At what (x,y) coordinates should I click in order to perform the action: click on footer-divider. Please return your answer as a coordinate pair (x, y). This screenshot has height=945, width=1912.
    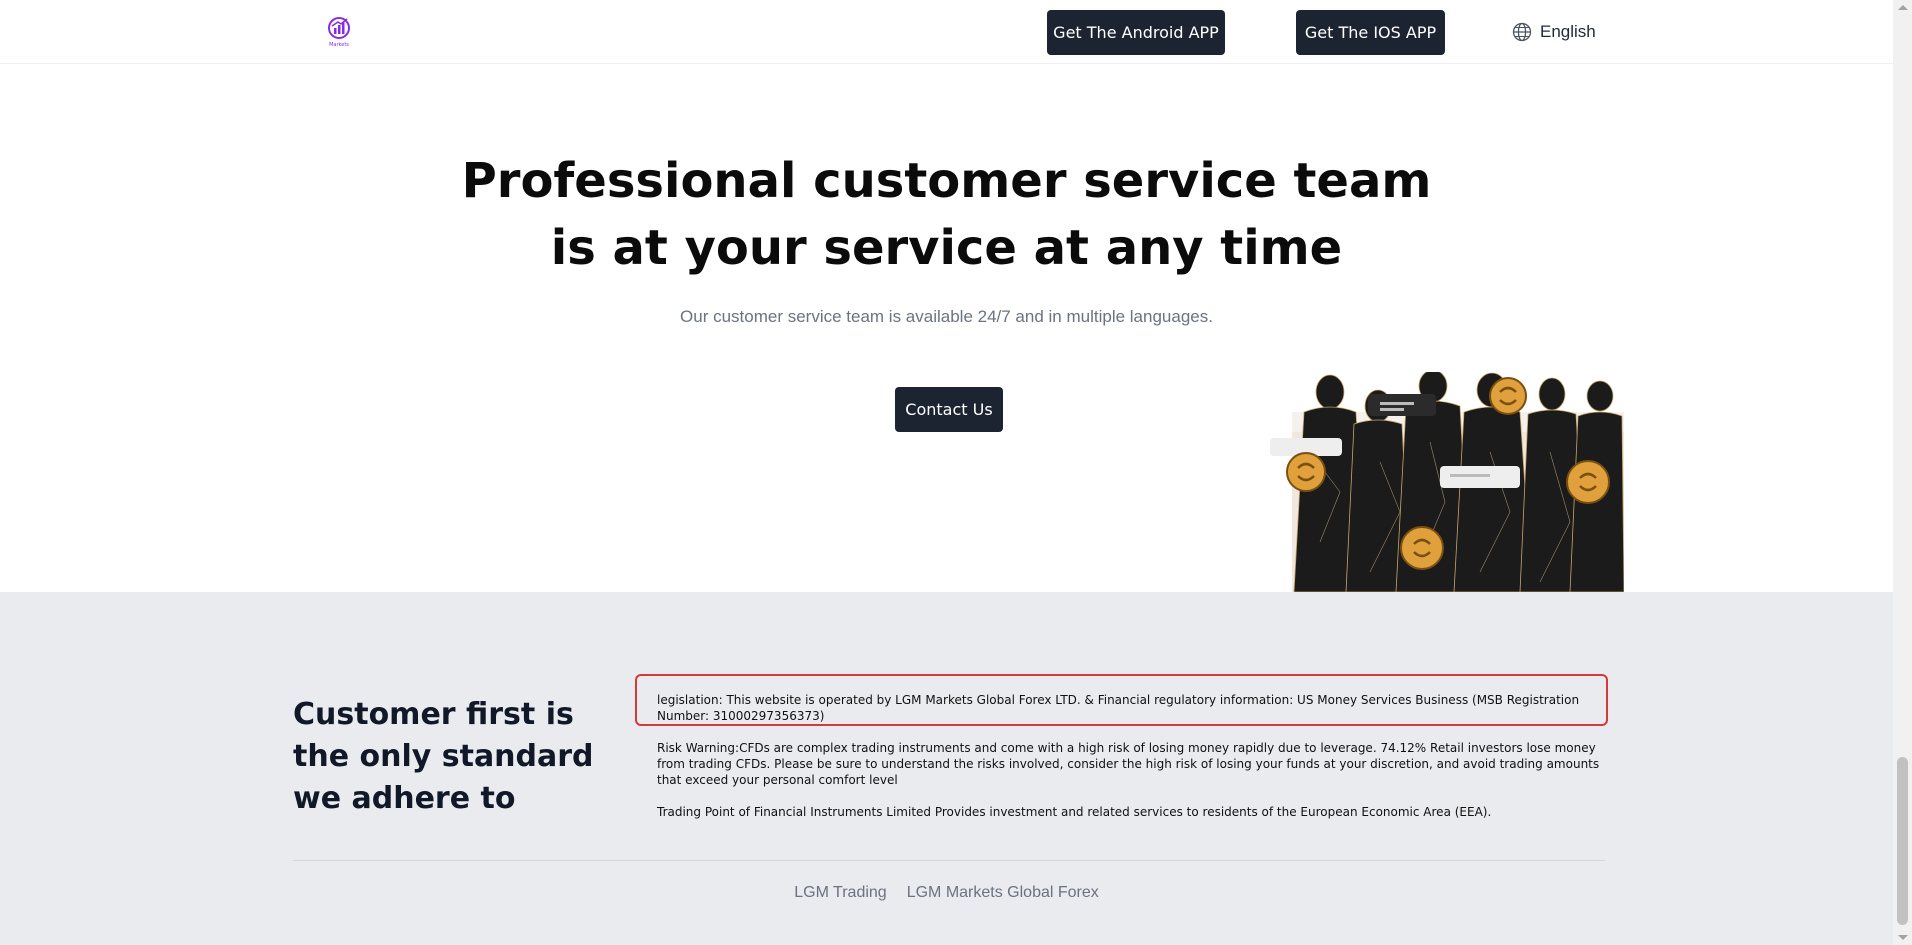
    Looking at the image, I should click on (949, 860).